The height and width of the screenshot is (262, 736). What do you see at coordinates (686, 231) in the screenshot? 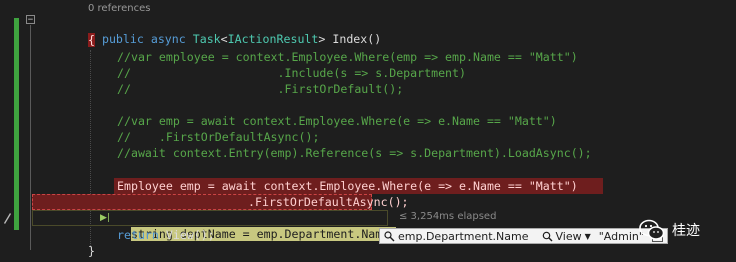
I see `watermark-text: 桂迹` at bounding box center [686, 231].